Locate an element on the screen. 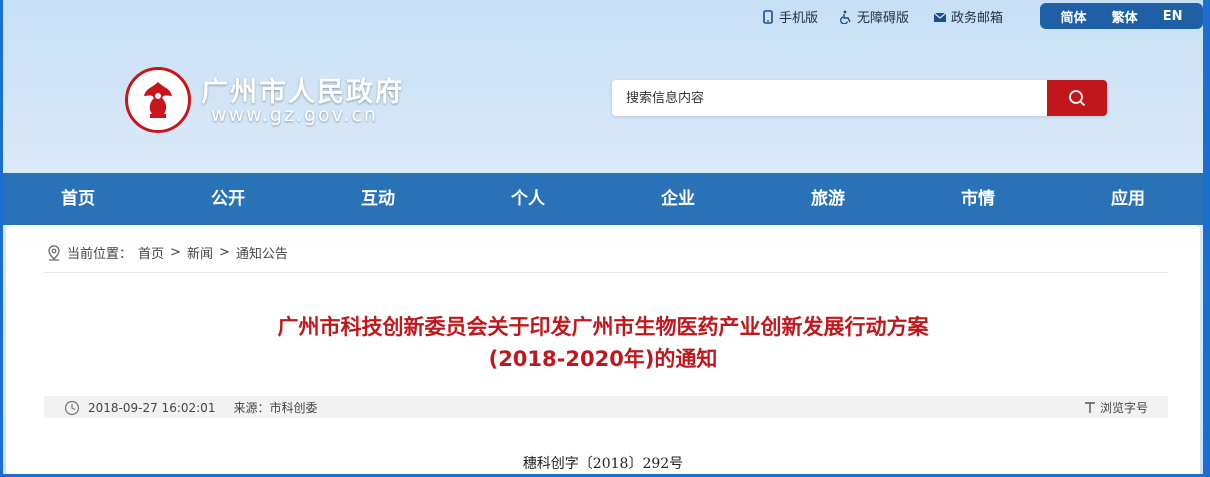 Image resolution: width=1210 pixels, height=477 pixels. article-title-line1: 广州市科技创新委员会关于印发广州市生物医药产业创新发展行动方案 is located at coordinates (603, 327).